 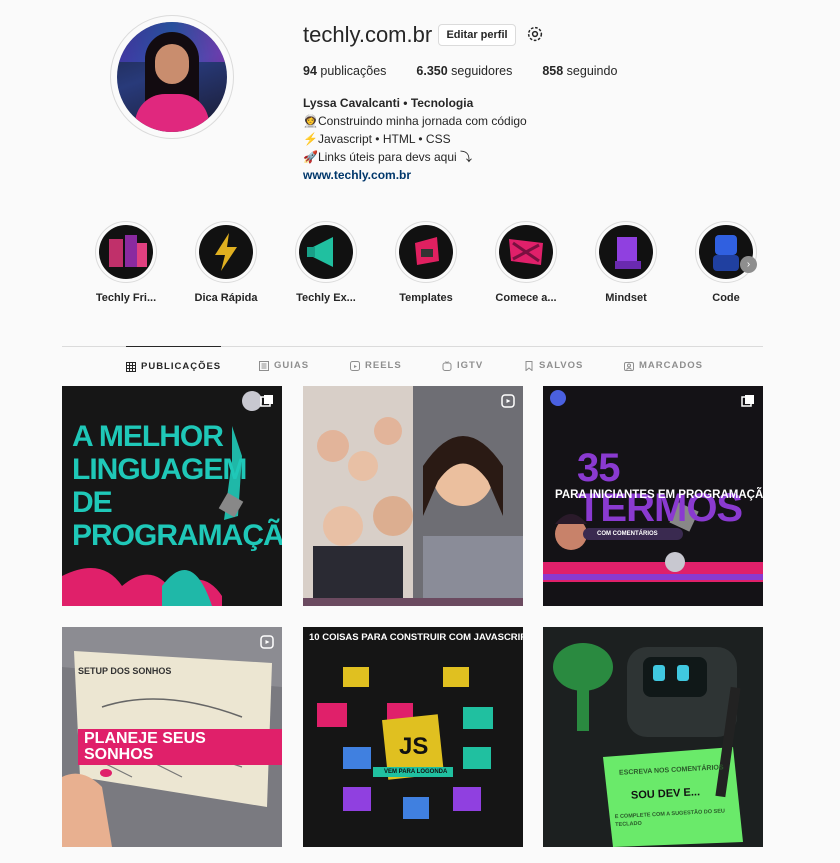 What do you see at coordinates (388, 103) in the screenshot?
I see `bio-name: Lyssa Cavalcanti • Tecnologia` at bounding box center [388, 103].